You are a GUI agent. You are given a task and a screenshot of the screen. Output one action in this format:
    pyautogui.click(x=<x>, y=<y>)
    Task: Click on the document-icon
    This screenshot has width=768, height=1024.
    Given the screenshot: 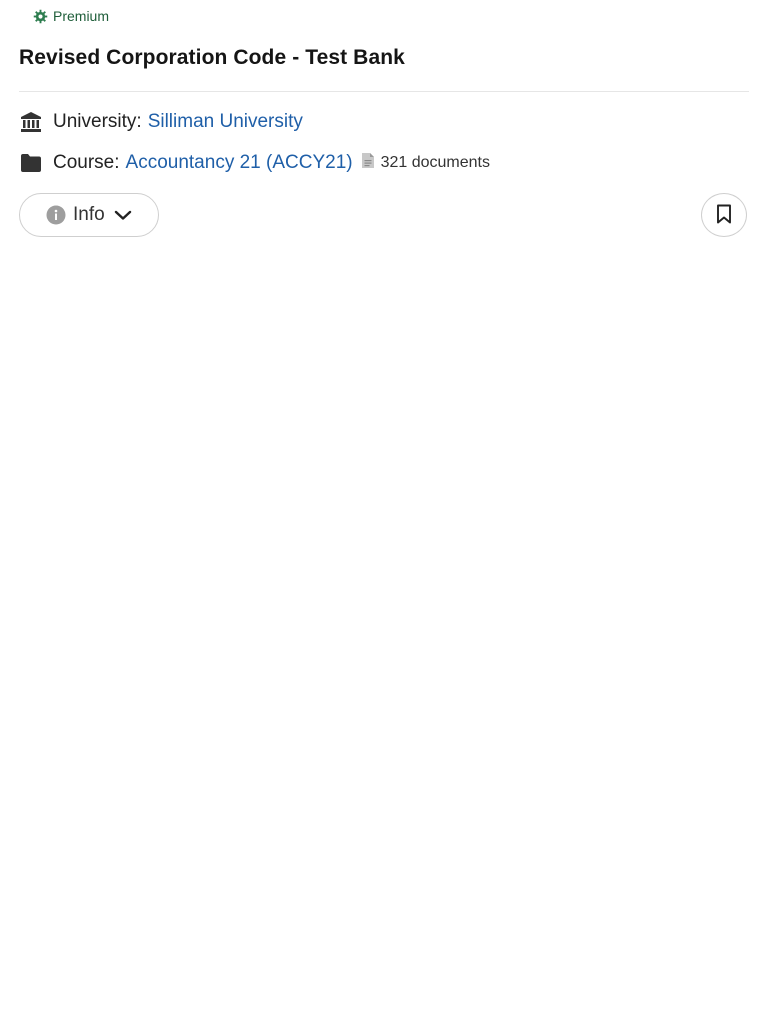 What is the action you would take?
    pyautogui.click(x=371, y=163)
    